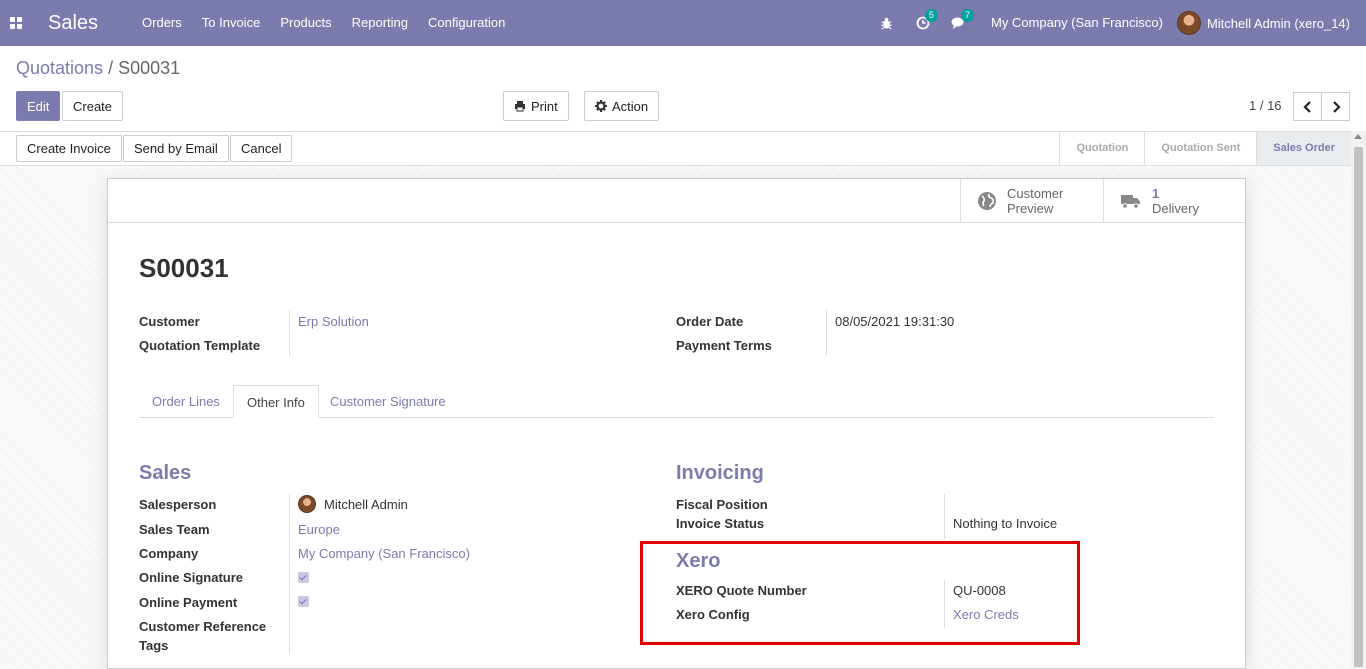 Image resolution: width=1366 pixels, height=669 pixels. I want to click on create-button: Create, so click(93, 106).